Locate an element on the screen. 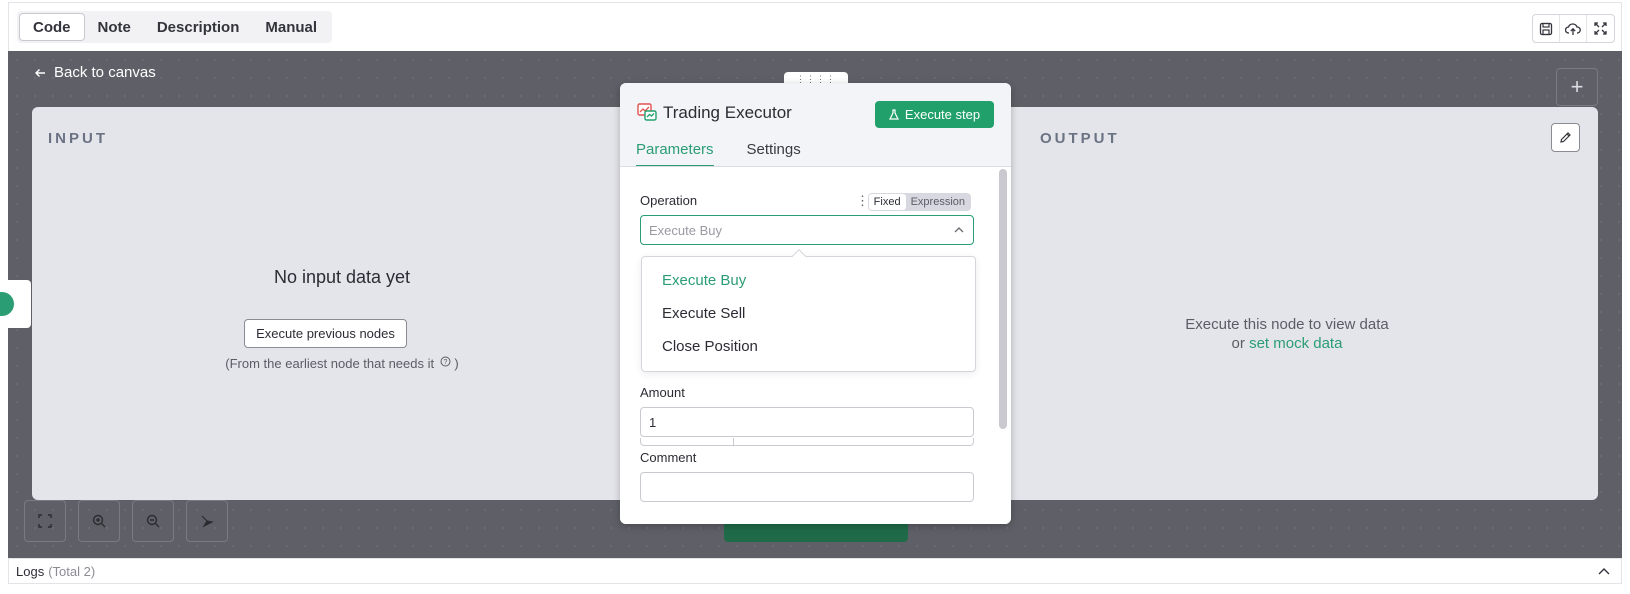 This screenshot has height=594, width=1630. amount-label: Amount is located at coordinates (662, 392).